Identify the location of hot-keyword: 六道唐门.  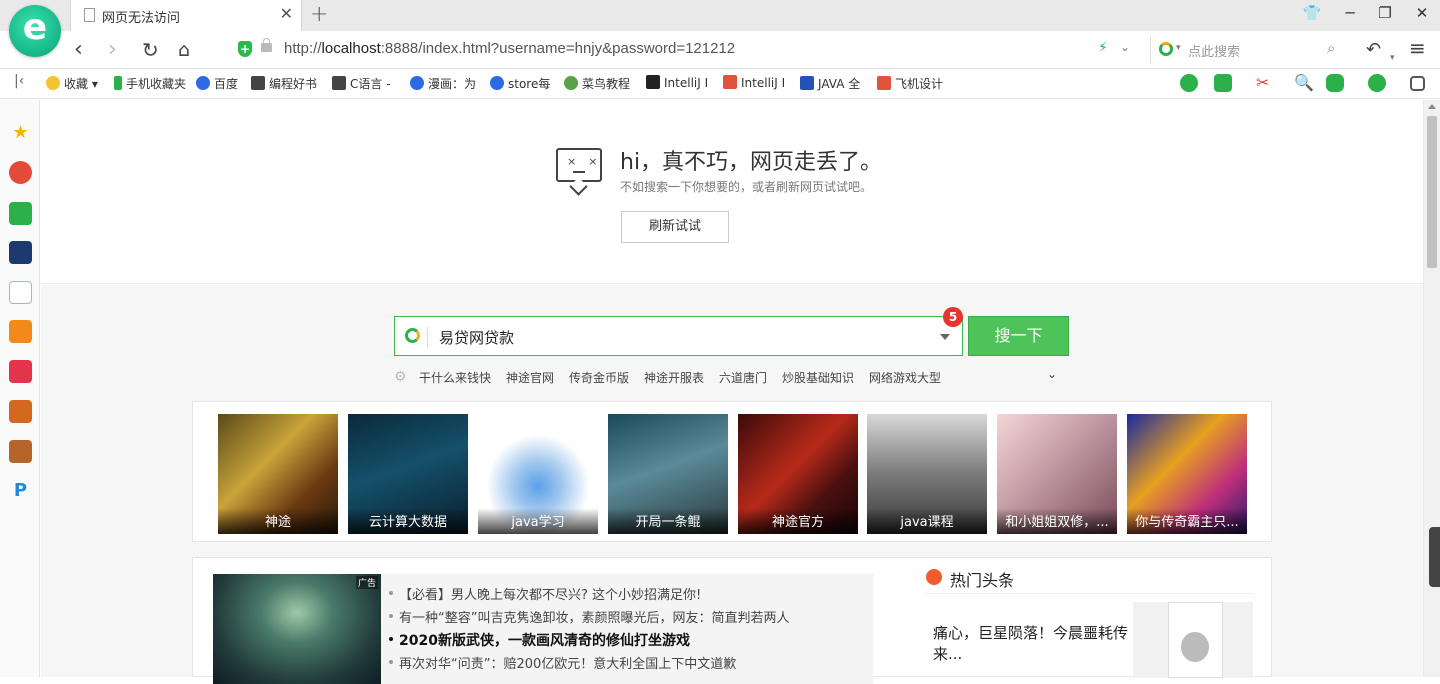
(743, 377).